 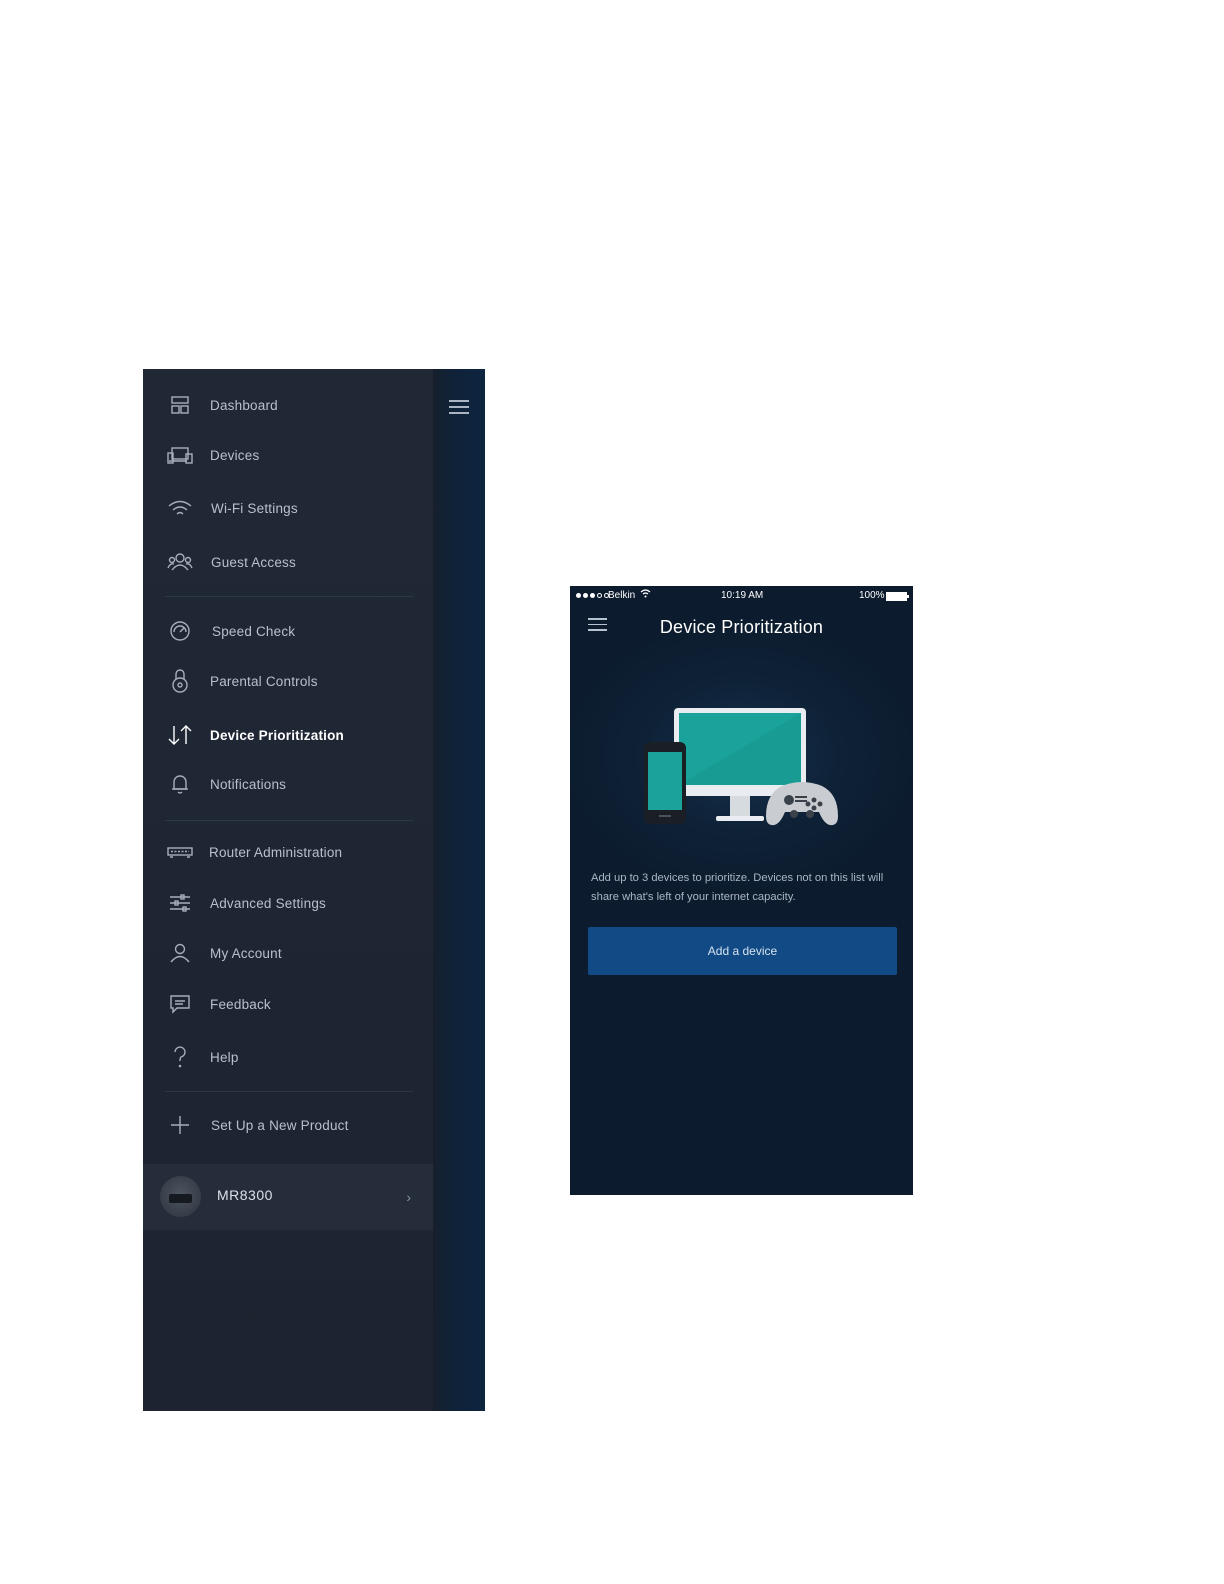 What do you see at coordinates (277, 735) in the screenshot?
I see `nav-label: Device Prioritization` at bounding box center [277, 735].